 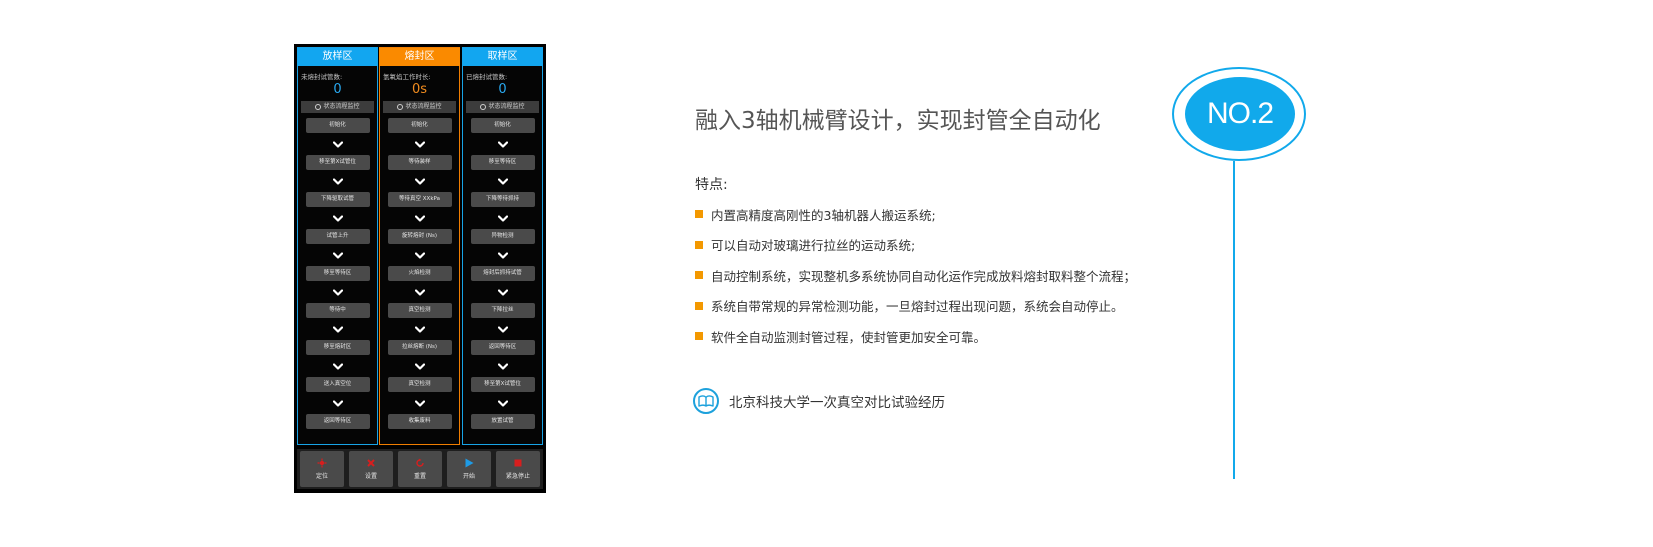 What do you see at coordinates (469, 463) in the screenshot?
I see `play-icon` at bounding box center [469, 463].